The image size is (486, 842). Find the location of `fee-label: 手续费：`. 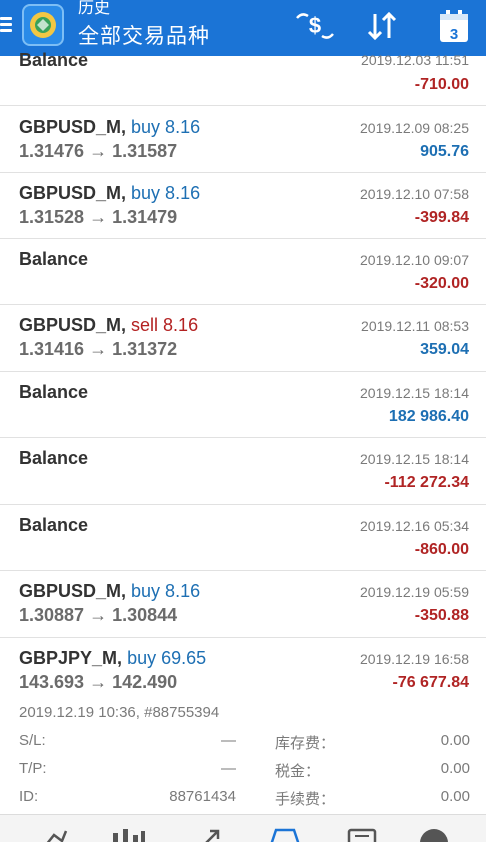

fee-label: 手续费： is located at coordinates (305, 799).